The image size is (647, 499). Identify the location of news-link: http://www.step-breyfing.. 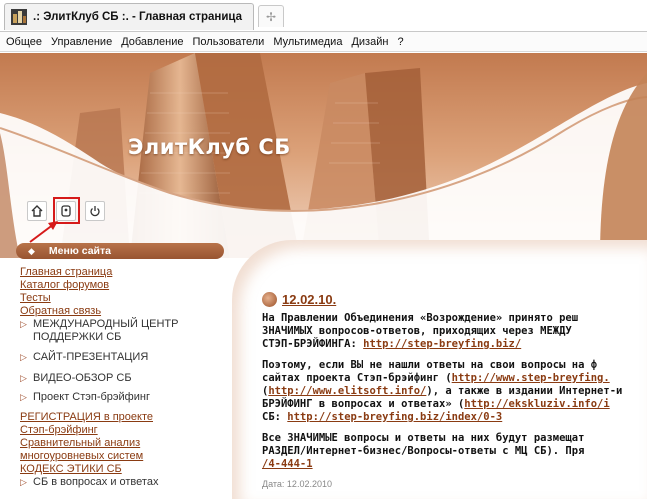
(531, 378).